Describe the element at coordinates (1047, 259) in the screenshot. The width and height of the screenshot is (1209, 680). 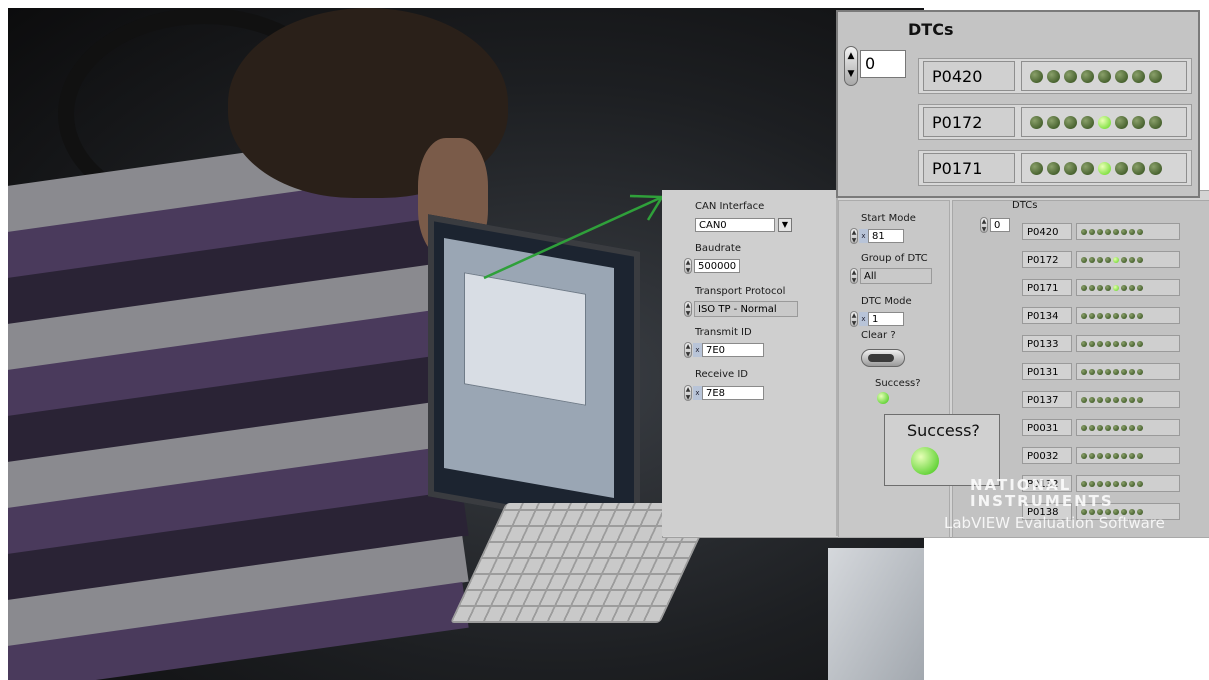
I see `dtc-code: P0172` at that location.